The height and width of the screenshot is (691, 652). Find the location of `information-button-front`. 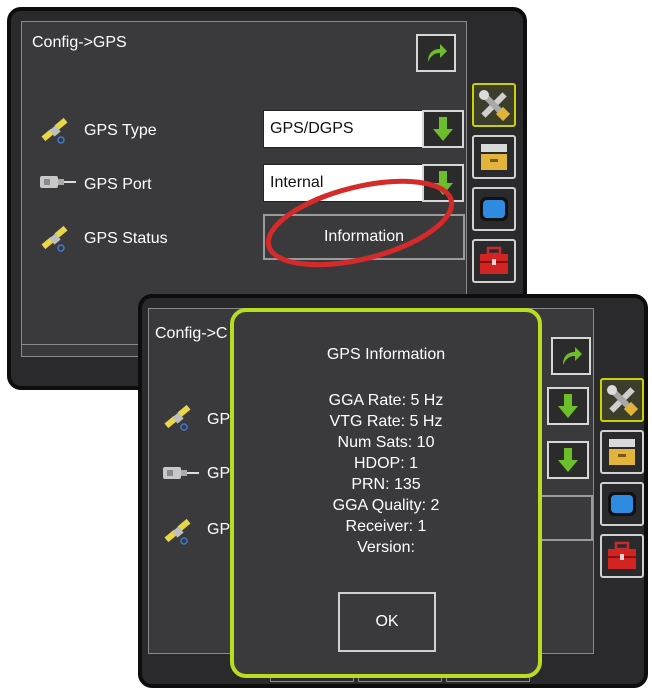

information-button-front is located at coordinates (564, 518).